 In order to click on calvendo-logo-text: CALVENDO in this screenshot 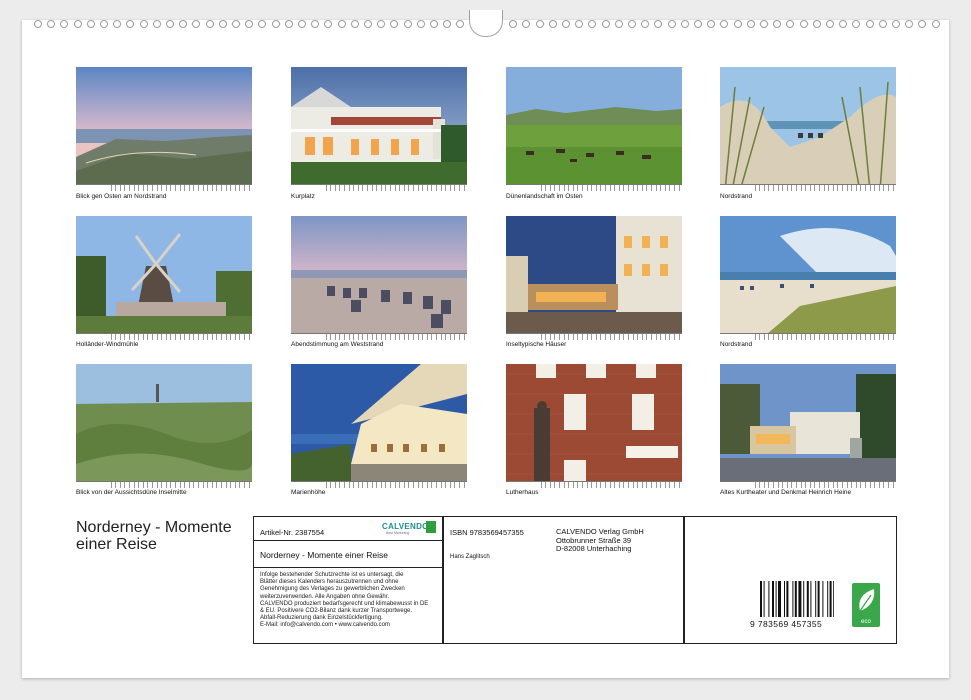, I will do `click(405, 526)`.